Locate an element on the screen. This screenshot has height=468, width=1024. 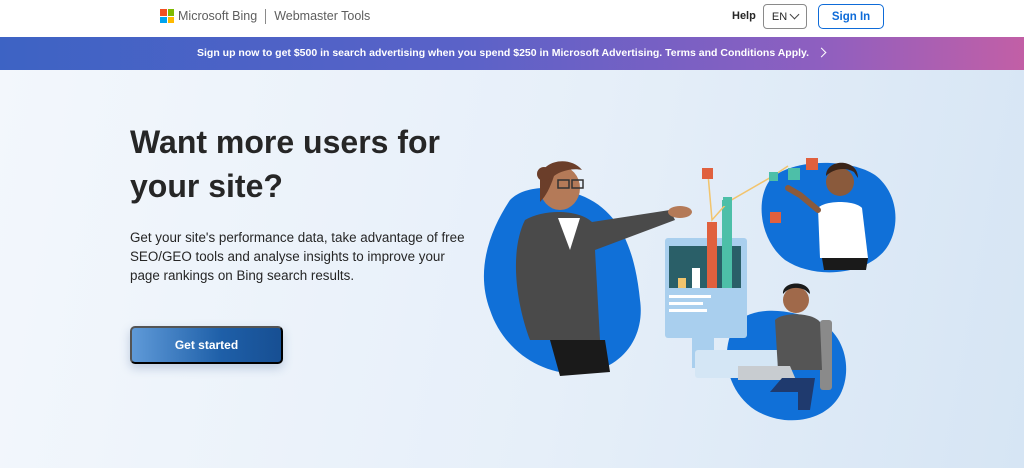
product-name: Webmaster Tools is located at coordinates (322, 16).